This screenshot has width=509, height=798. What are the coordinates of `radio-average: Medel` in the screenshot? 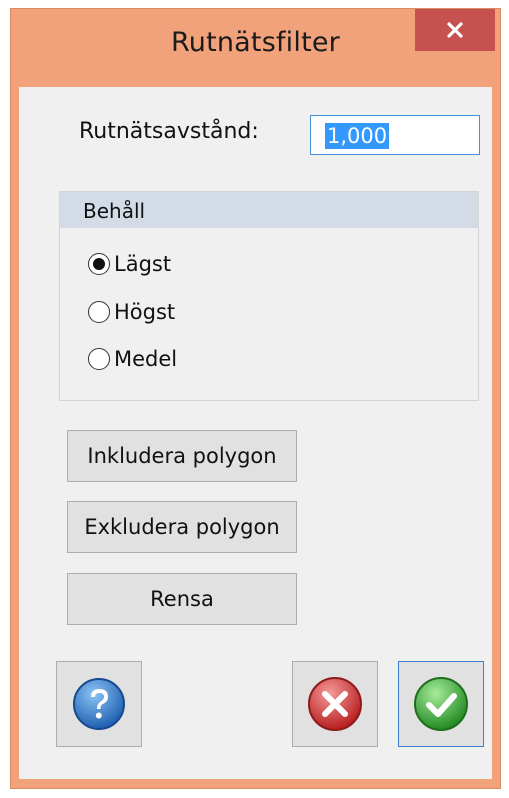 It's located at (132, 359).